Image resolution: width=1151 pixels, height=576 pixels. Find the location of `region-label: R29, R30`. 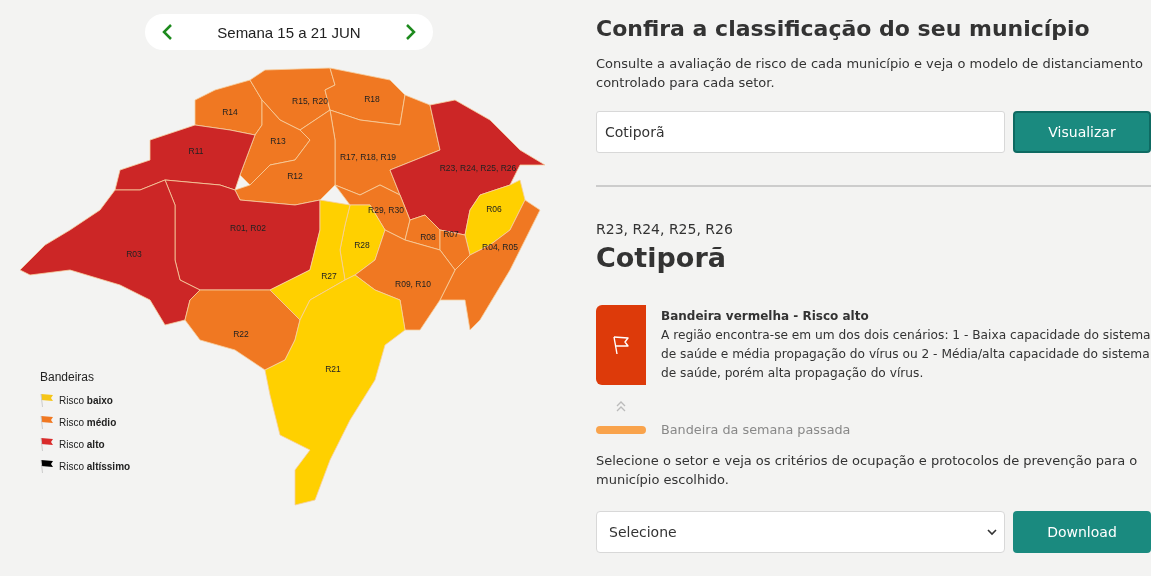

region-label: R29, R30 is located at coordinates (386, 210).